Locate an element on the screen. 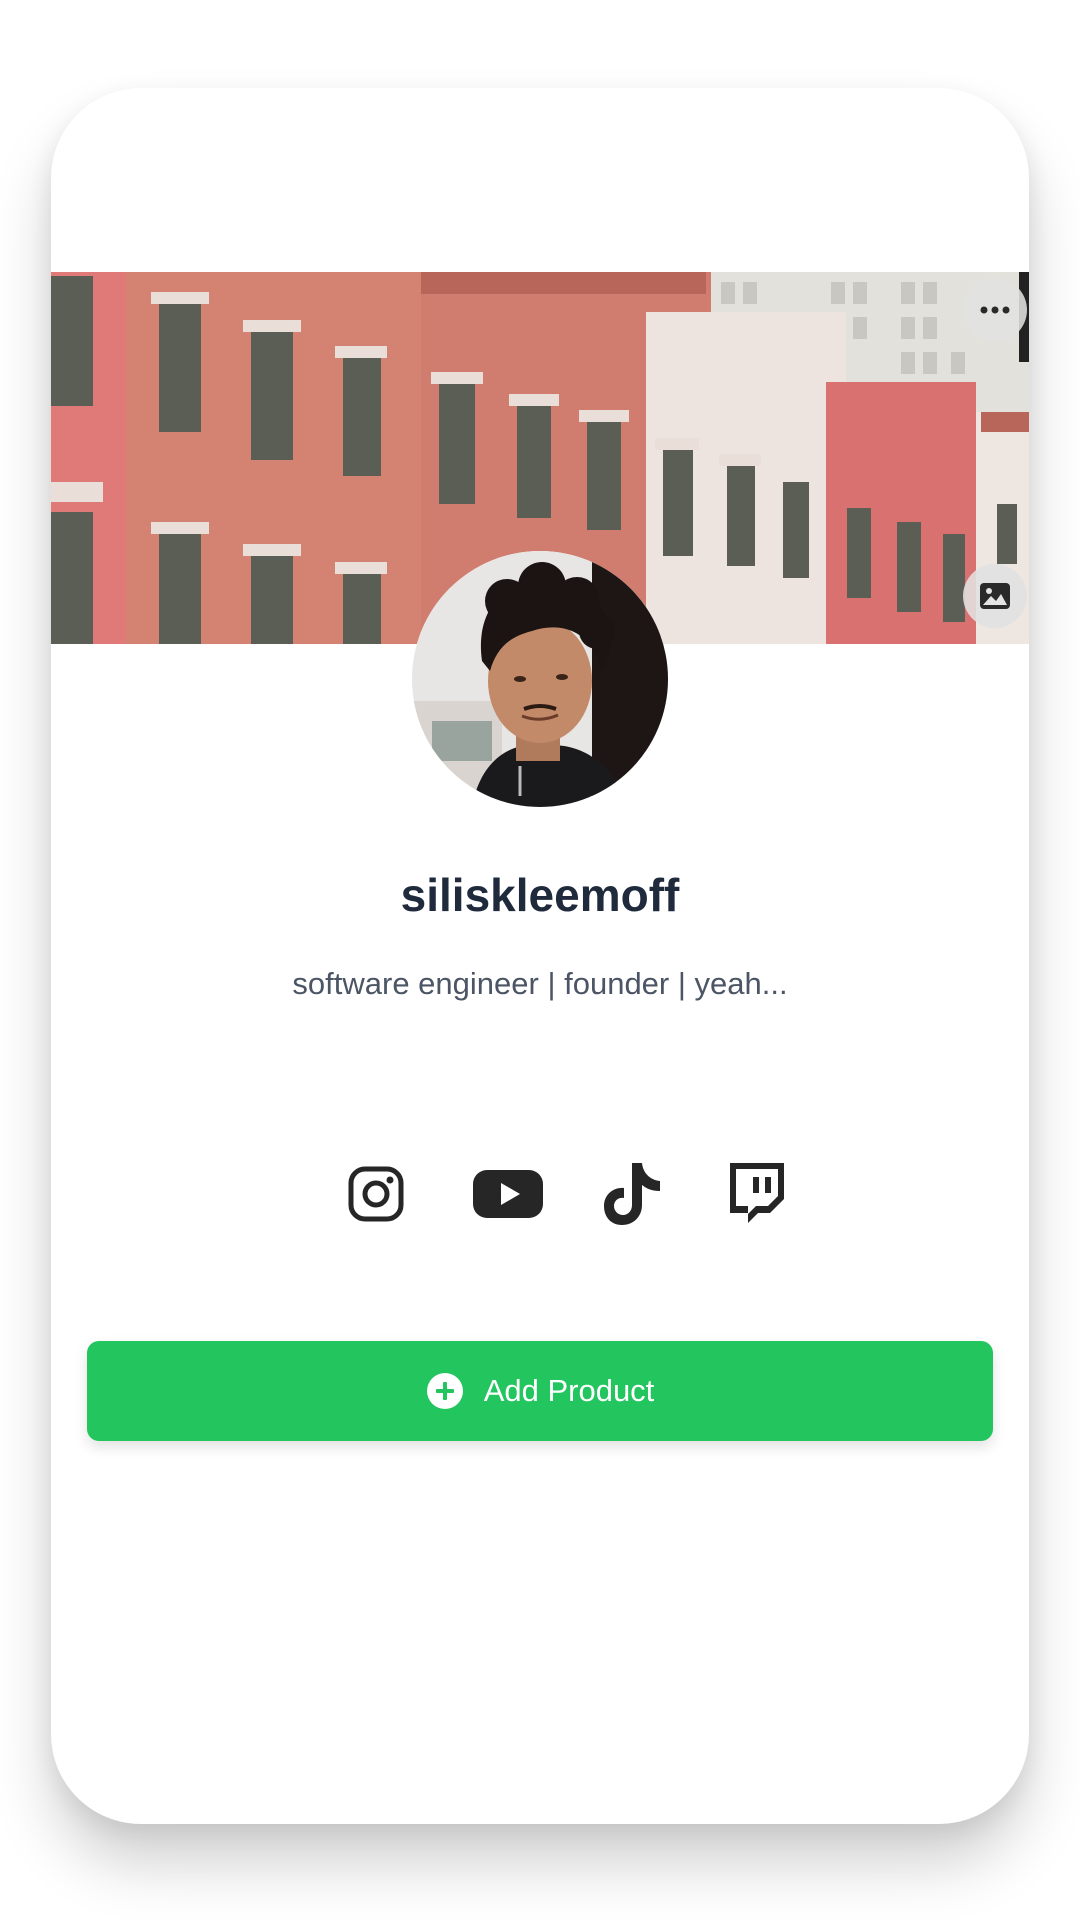 This screenshot has width=1080, height=1920. profile-username: siliskleemoff is located at coordinates (540, 895).